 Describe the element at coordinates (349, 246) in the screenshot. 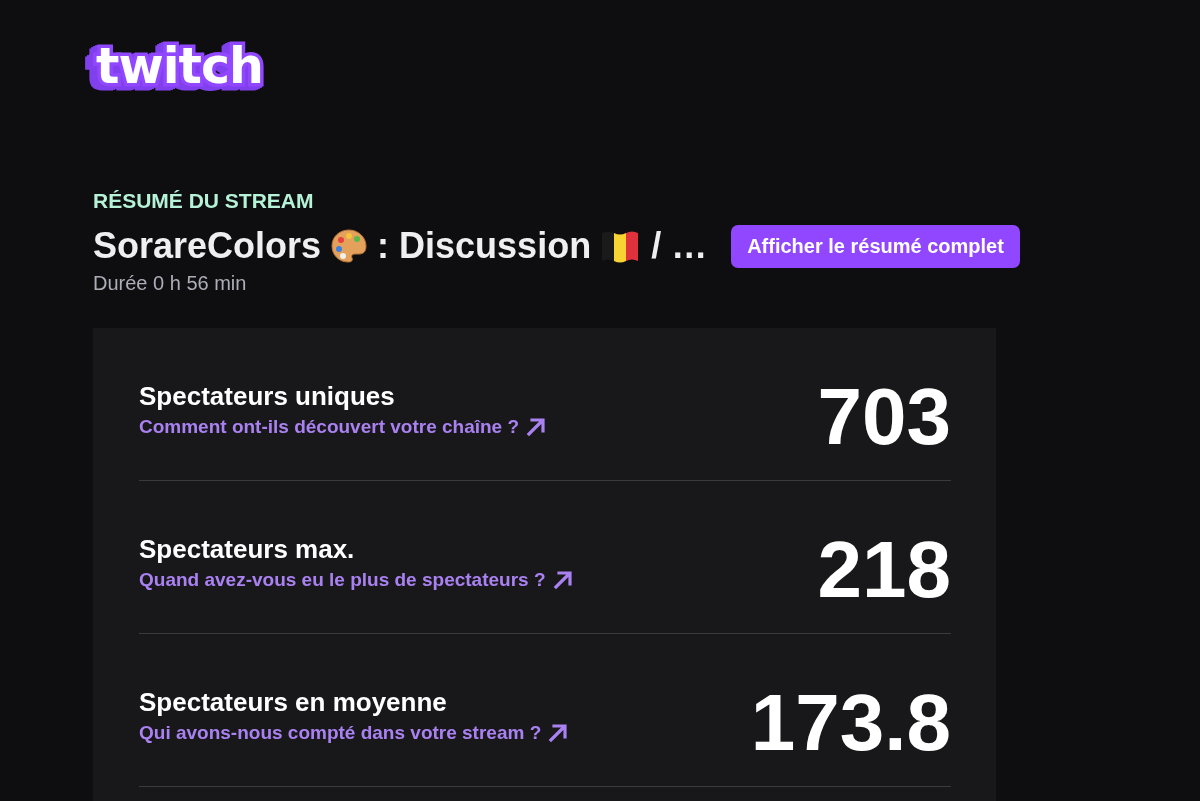

I see `palette-icon` at that location.